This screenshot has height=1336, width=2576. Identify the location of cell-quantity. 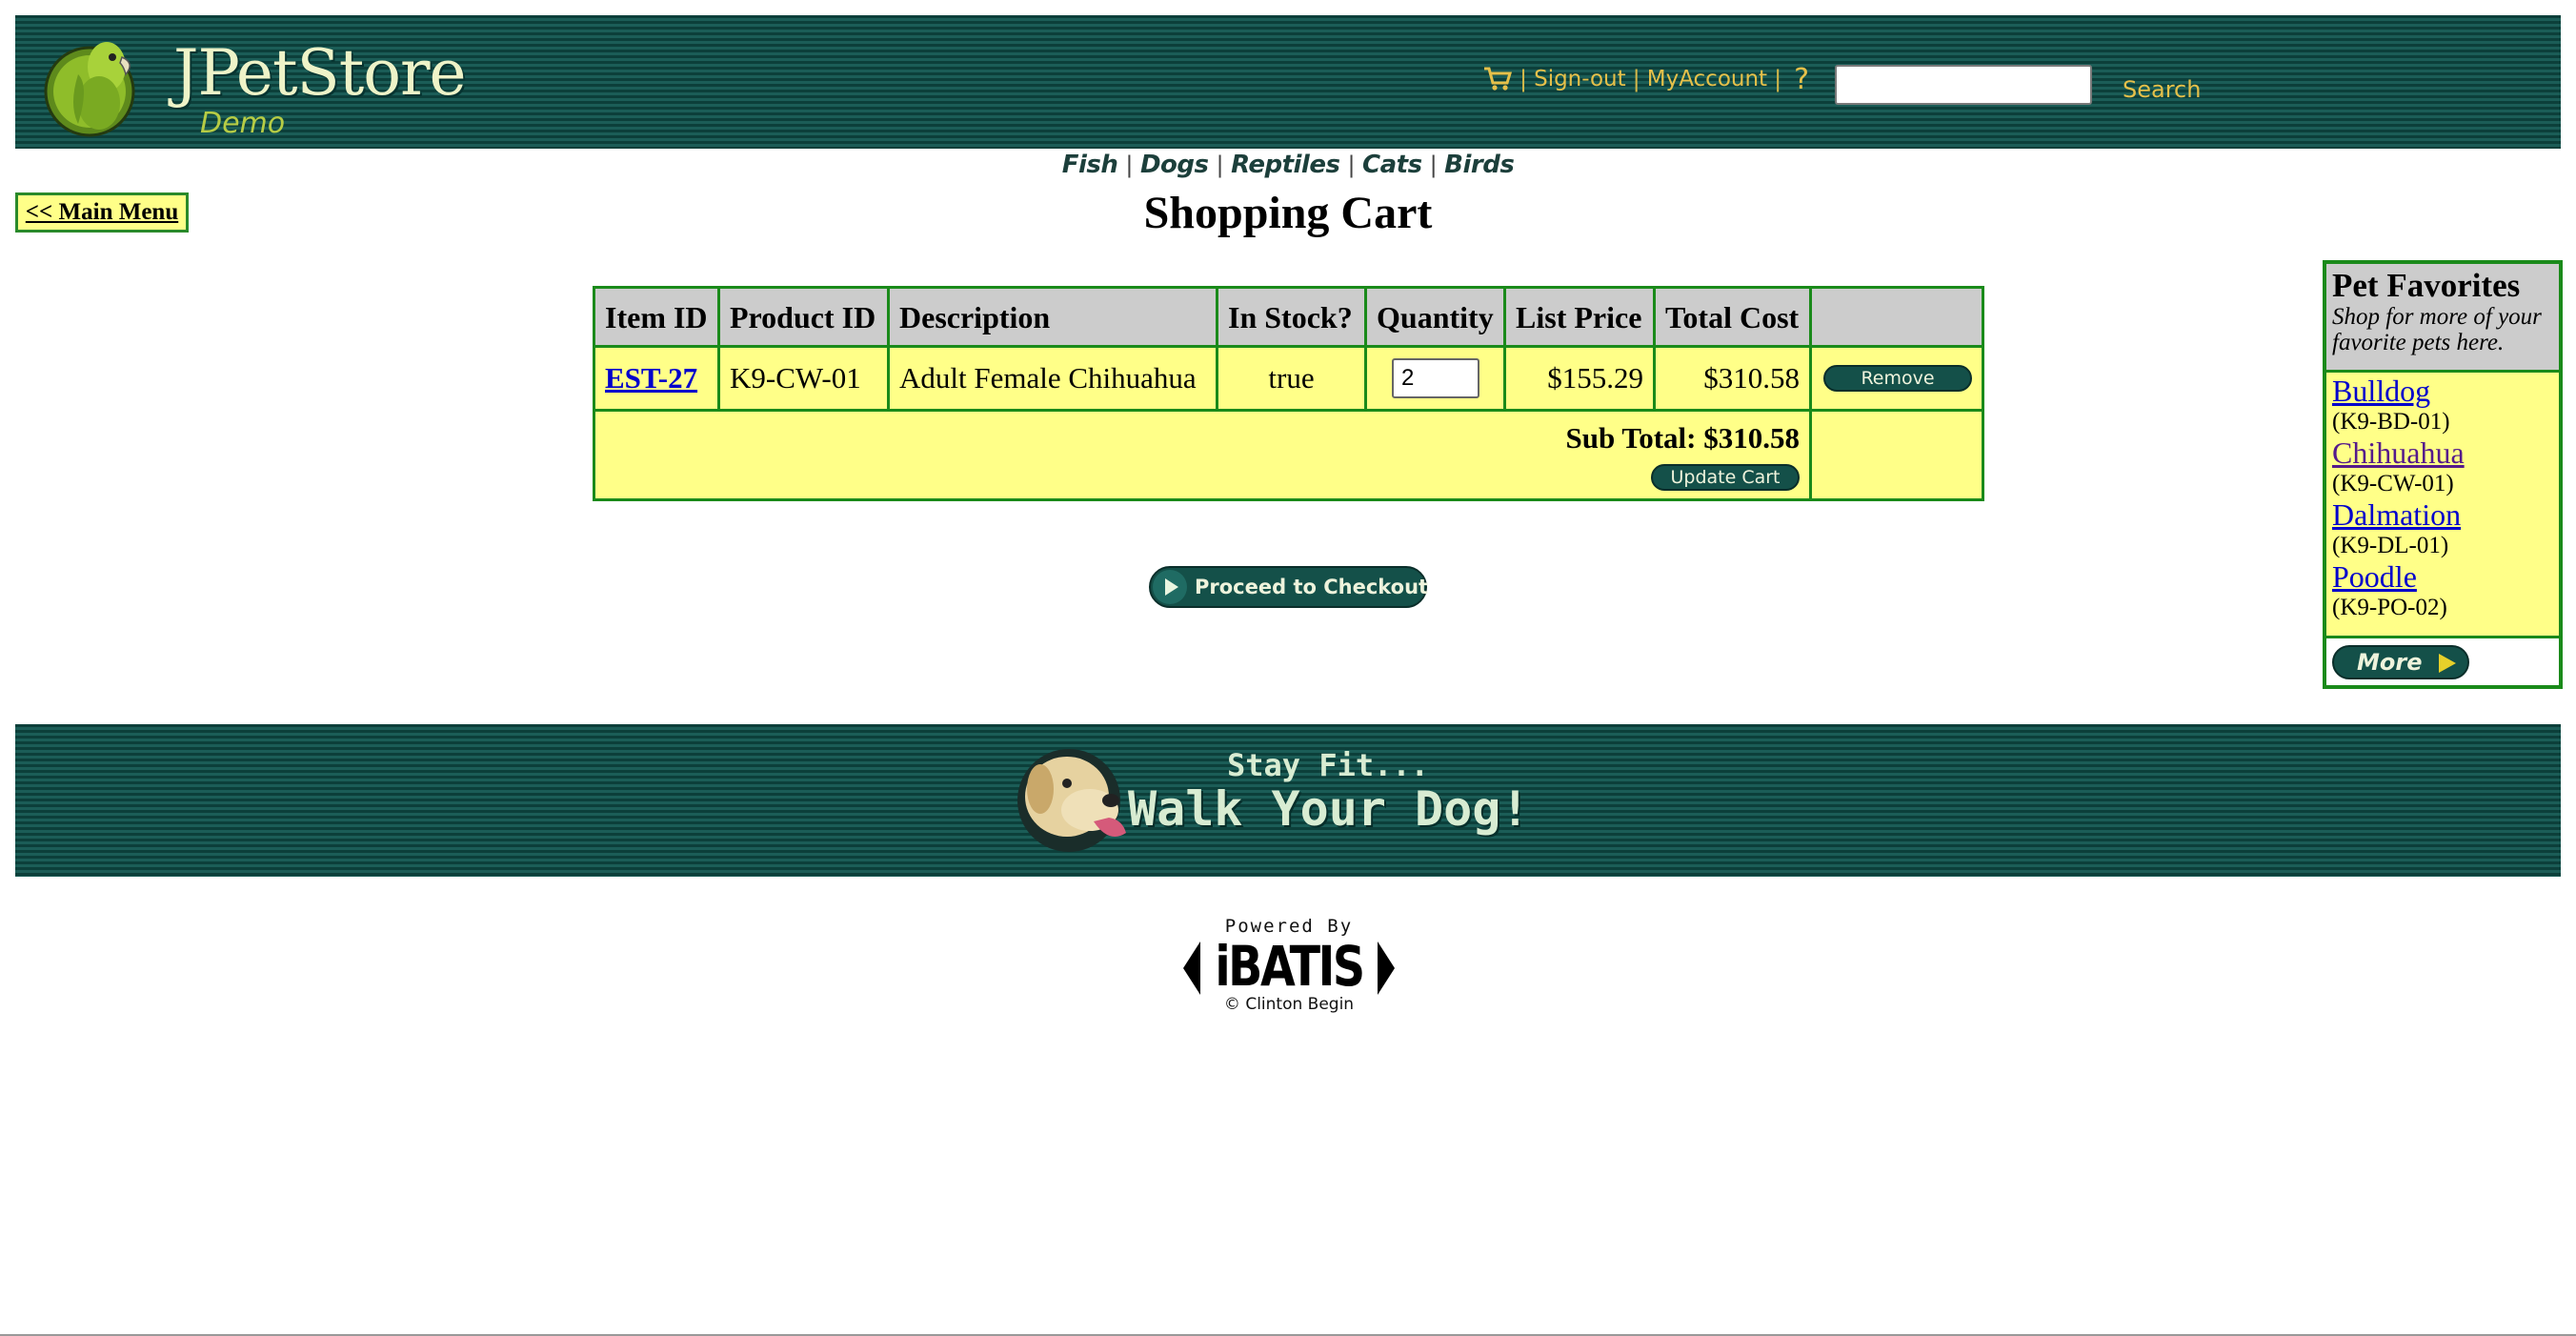
(1437, 380).